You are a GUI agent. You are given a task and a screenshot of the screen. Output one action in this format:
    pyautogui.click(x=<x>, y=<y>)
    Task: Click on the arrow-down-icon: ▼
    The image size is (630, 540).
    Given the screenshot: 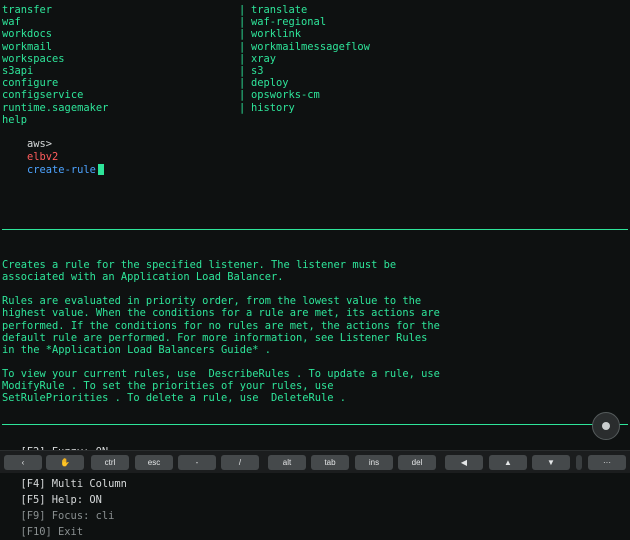 What is the action you would take?
    pyautogui.click(x=551, y=462)
    